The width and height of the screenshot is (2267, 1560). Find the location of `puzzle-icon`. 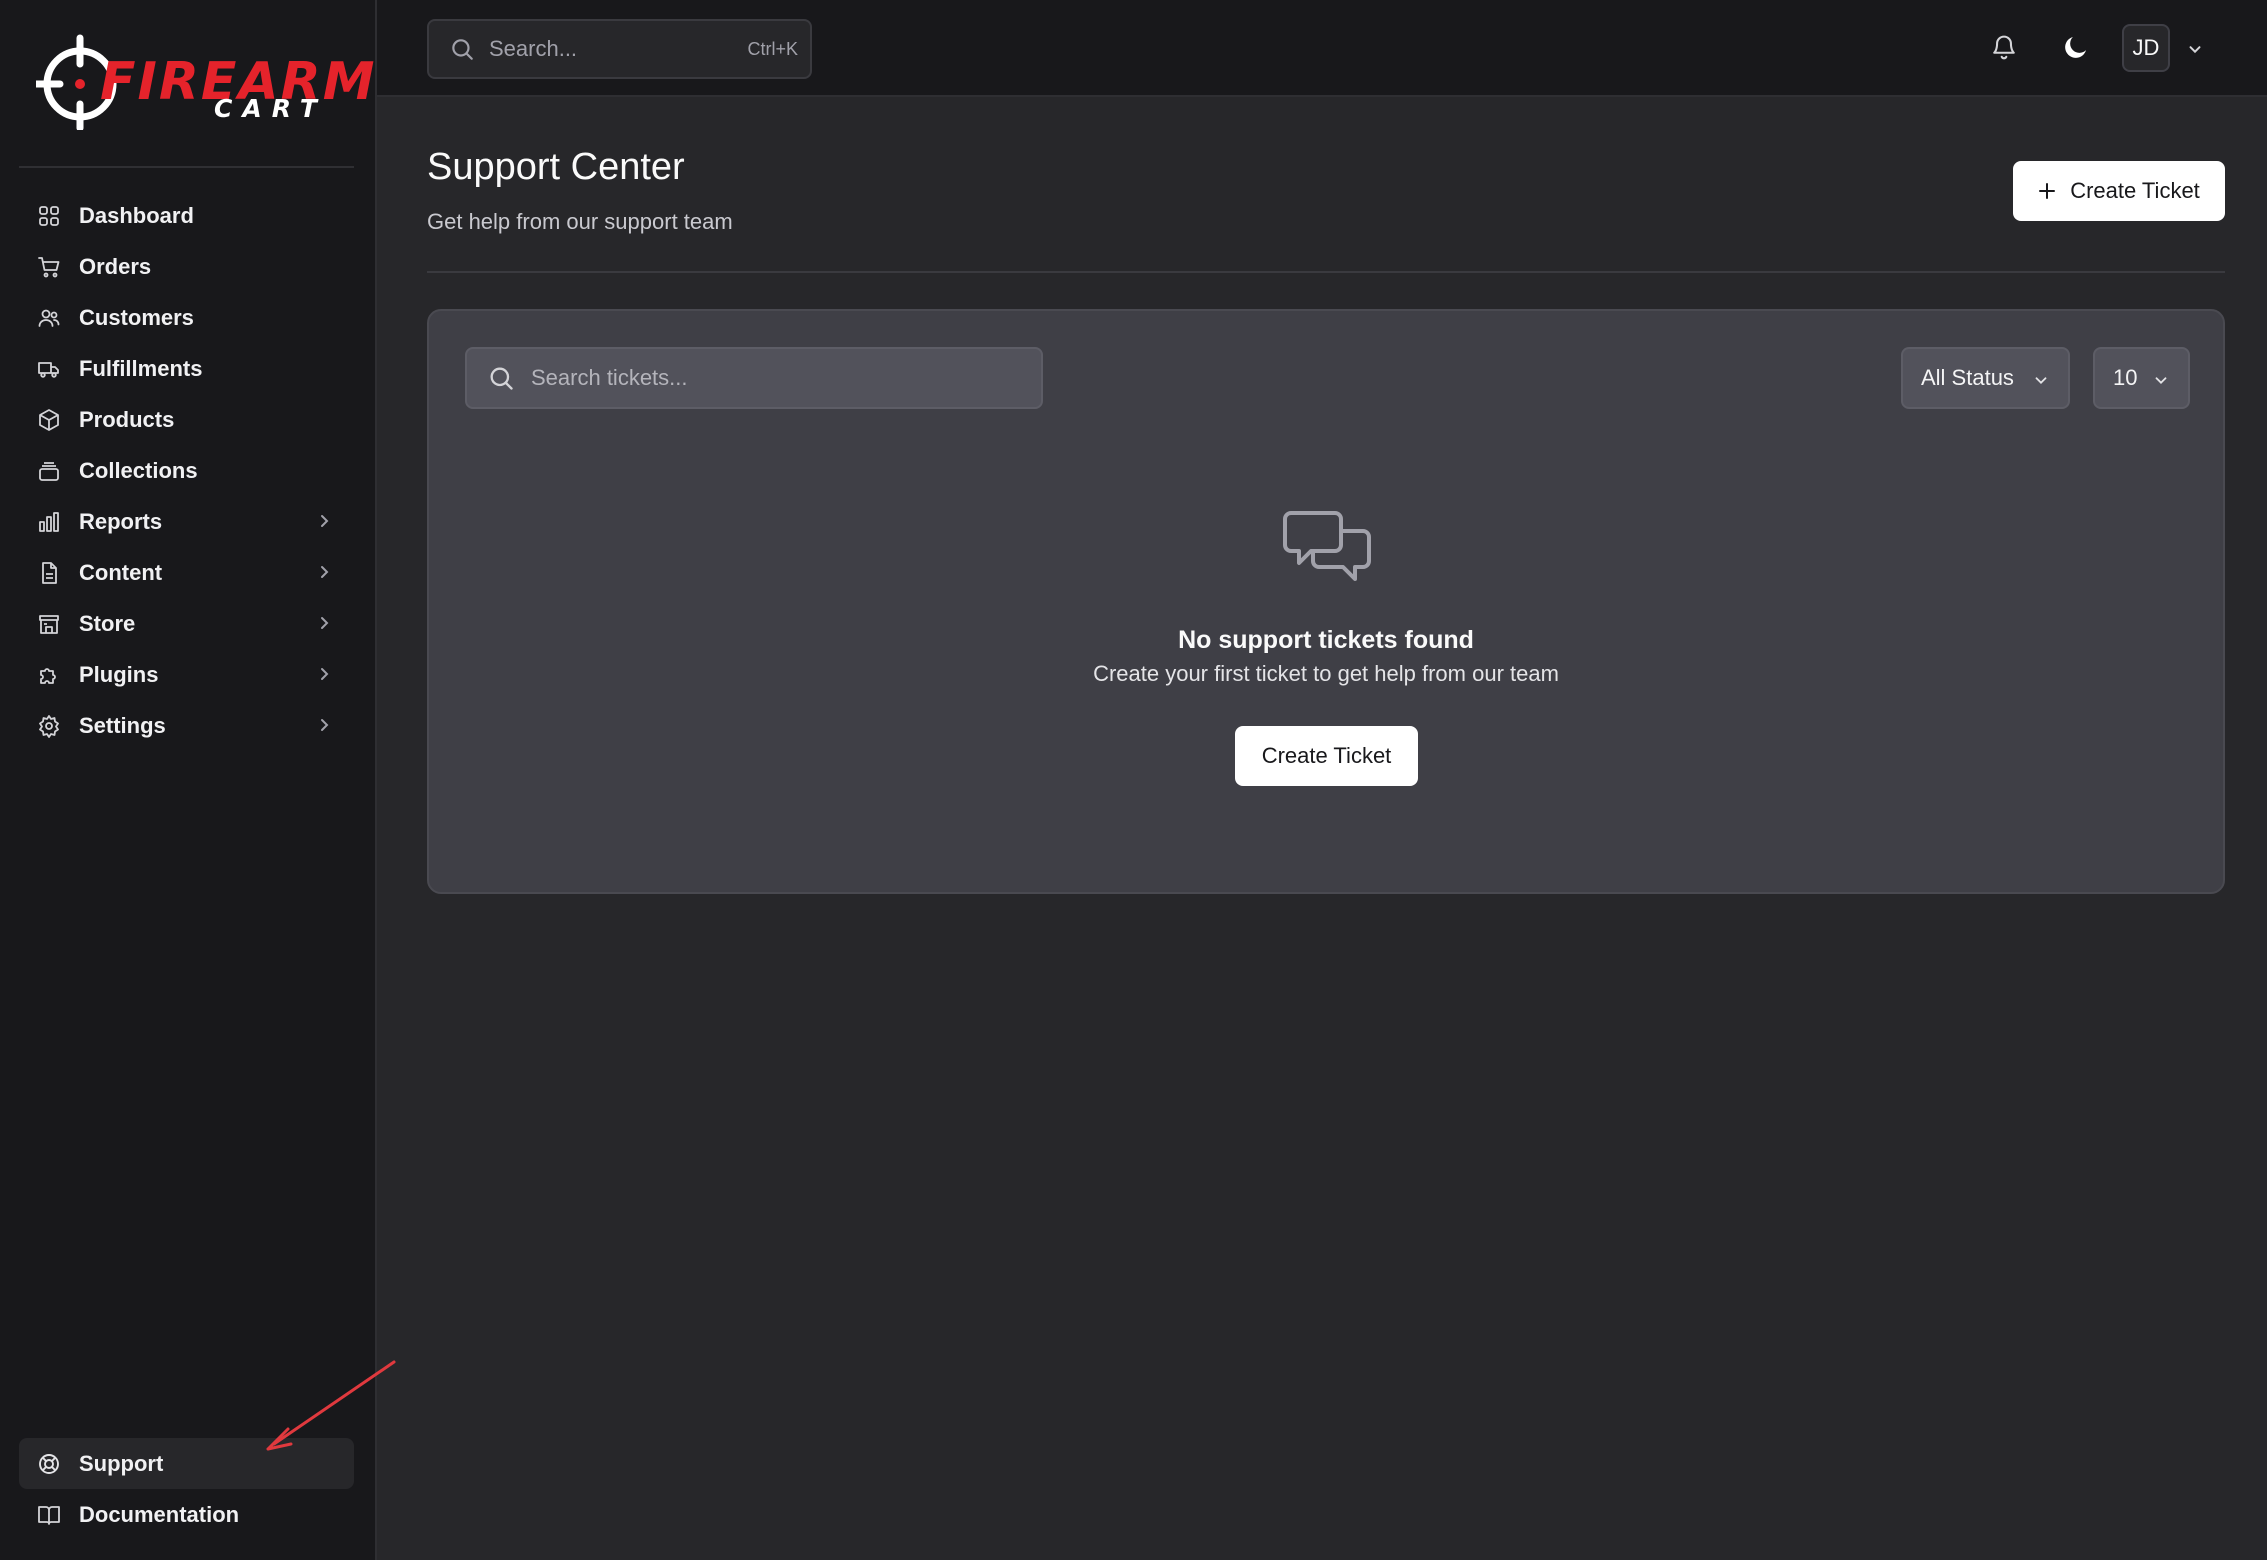

puzzle-icon is located at coordinates (48, 675).